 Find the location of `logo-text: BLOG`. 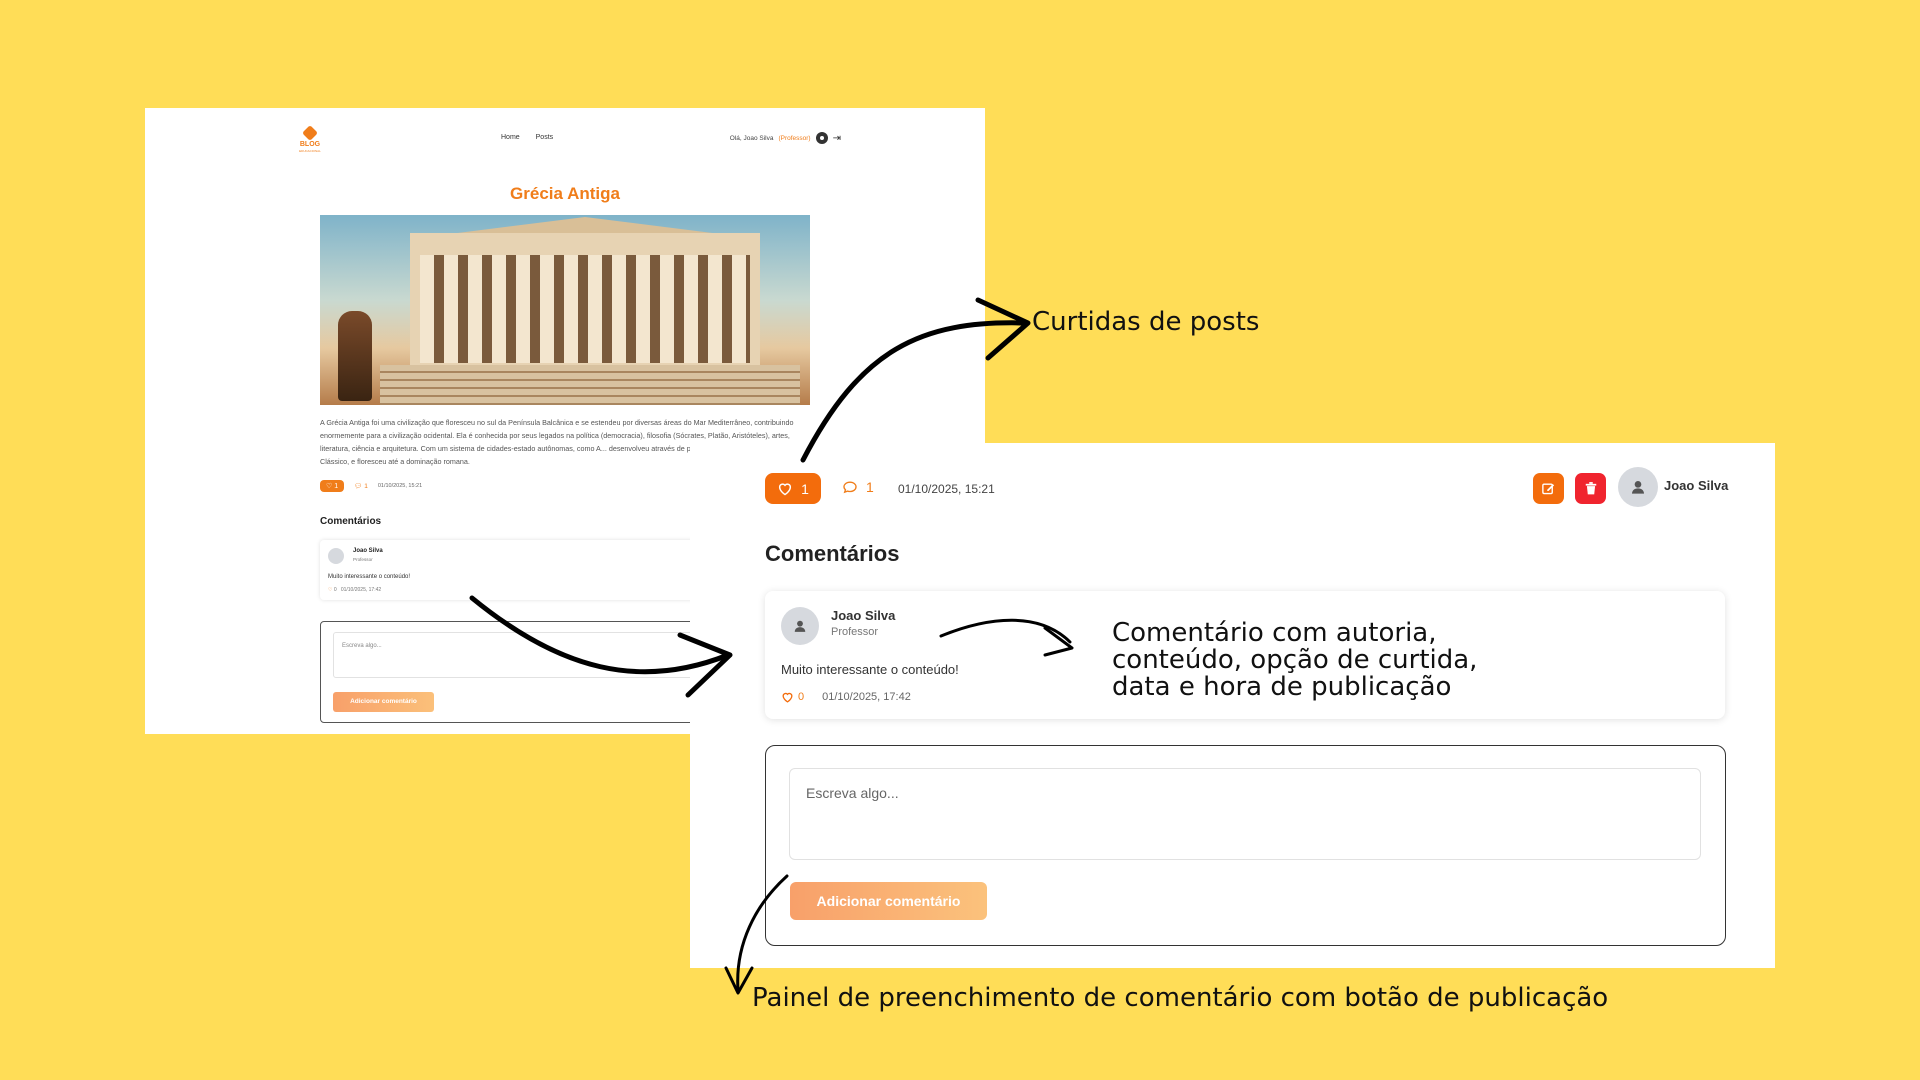

logo-text: BLOG is located at coordinates (310, 144).